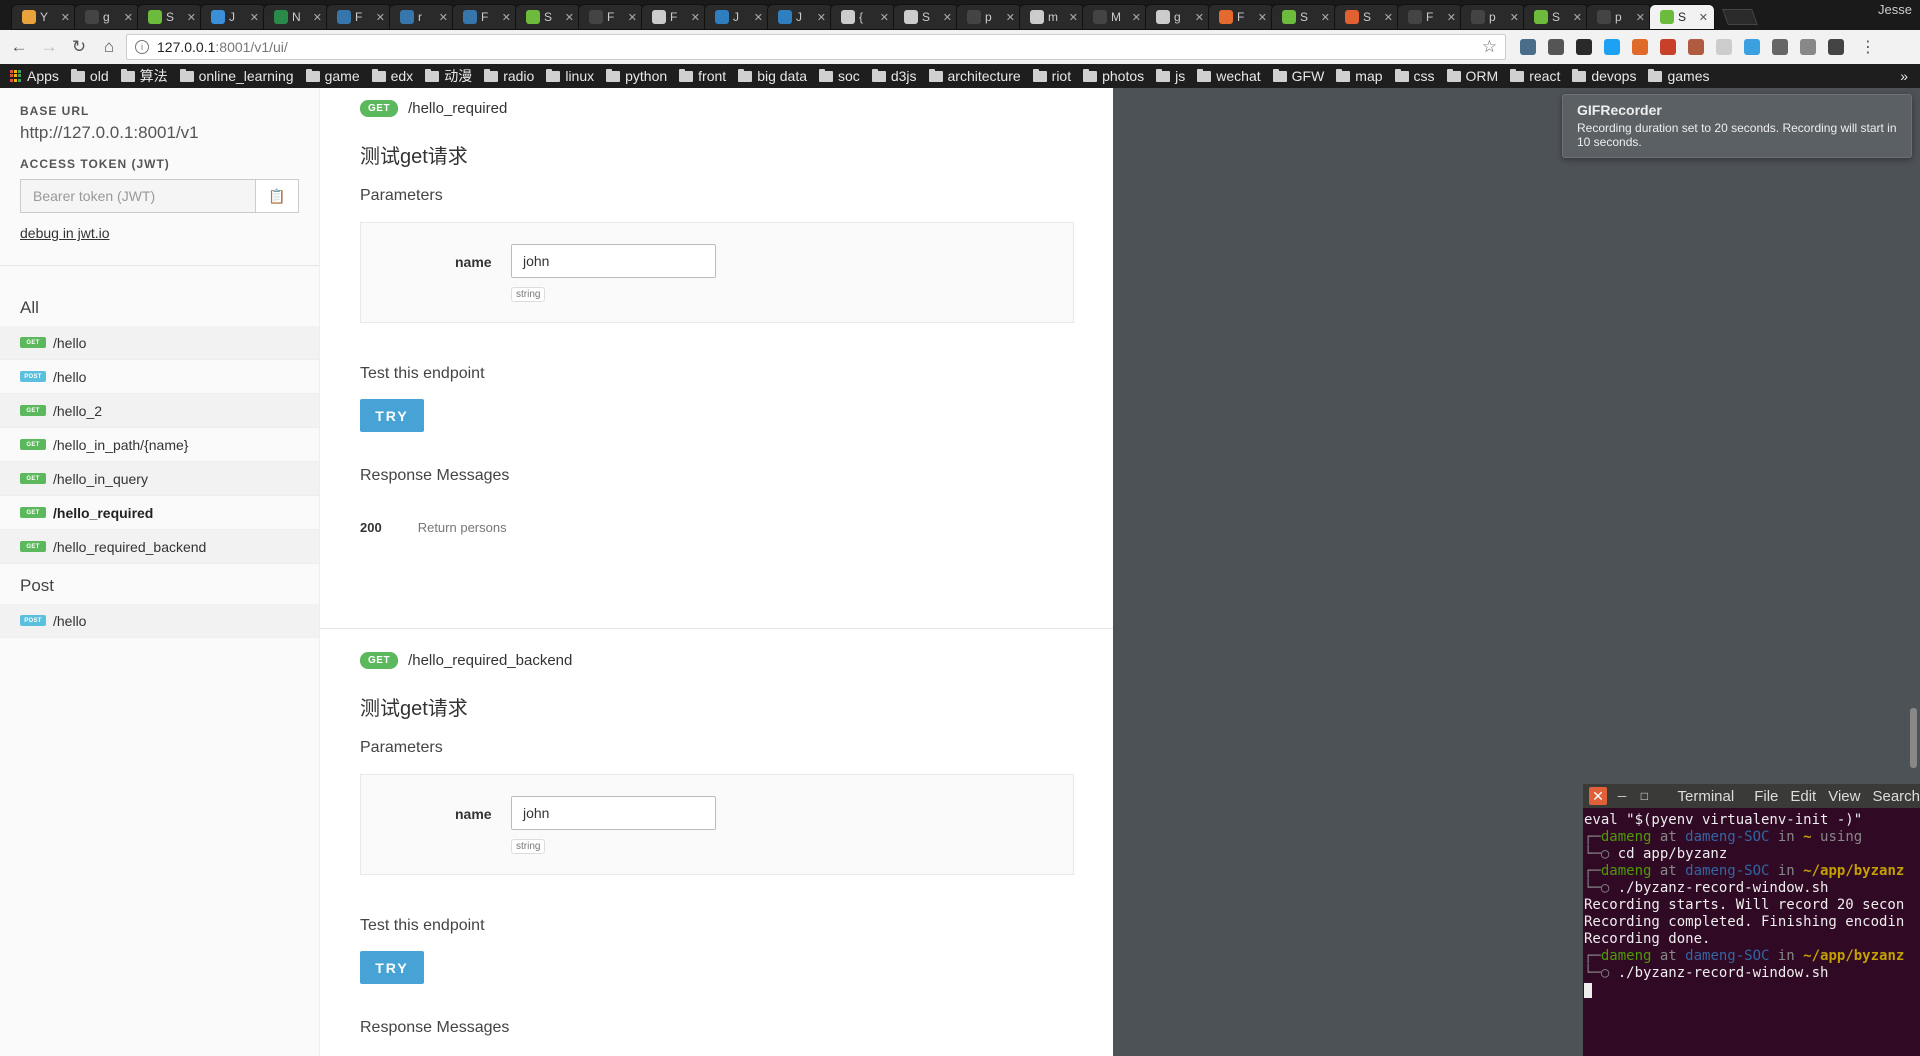 This screenshot has width=1920, height=1056. What do you see at coordinates (1868, 47) in the screenshot?
I see `menu-icon: ⋮` at bounding box center [1868, 47].